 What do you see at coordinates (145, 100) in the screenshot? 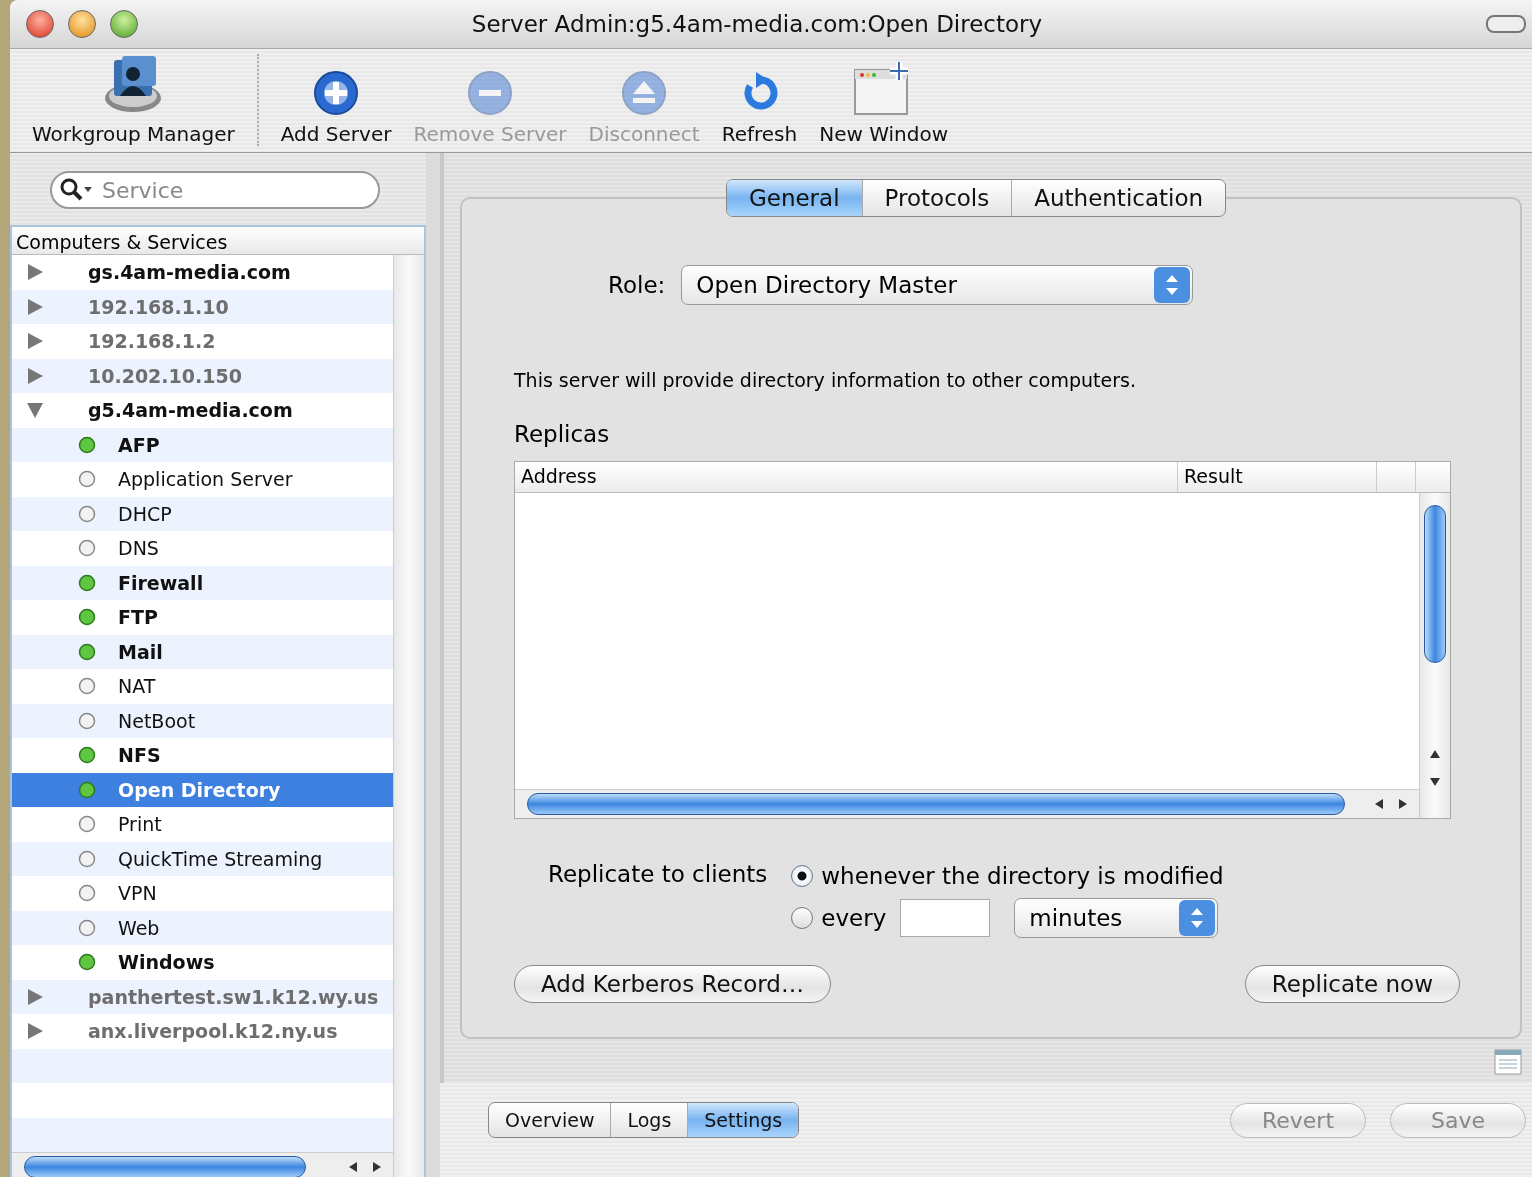
I see `toolbar-button: Workgroup Manager` at bounding box center [145, 100].